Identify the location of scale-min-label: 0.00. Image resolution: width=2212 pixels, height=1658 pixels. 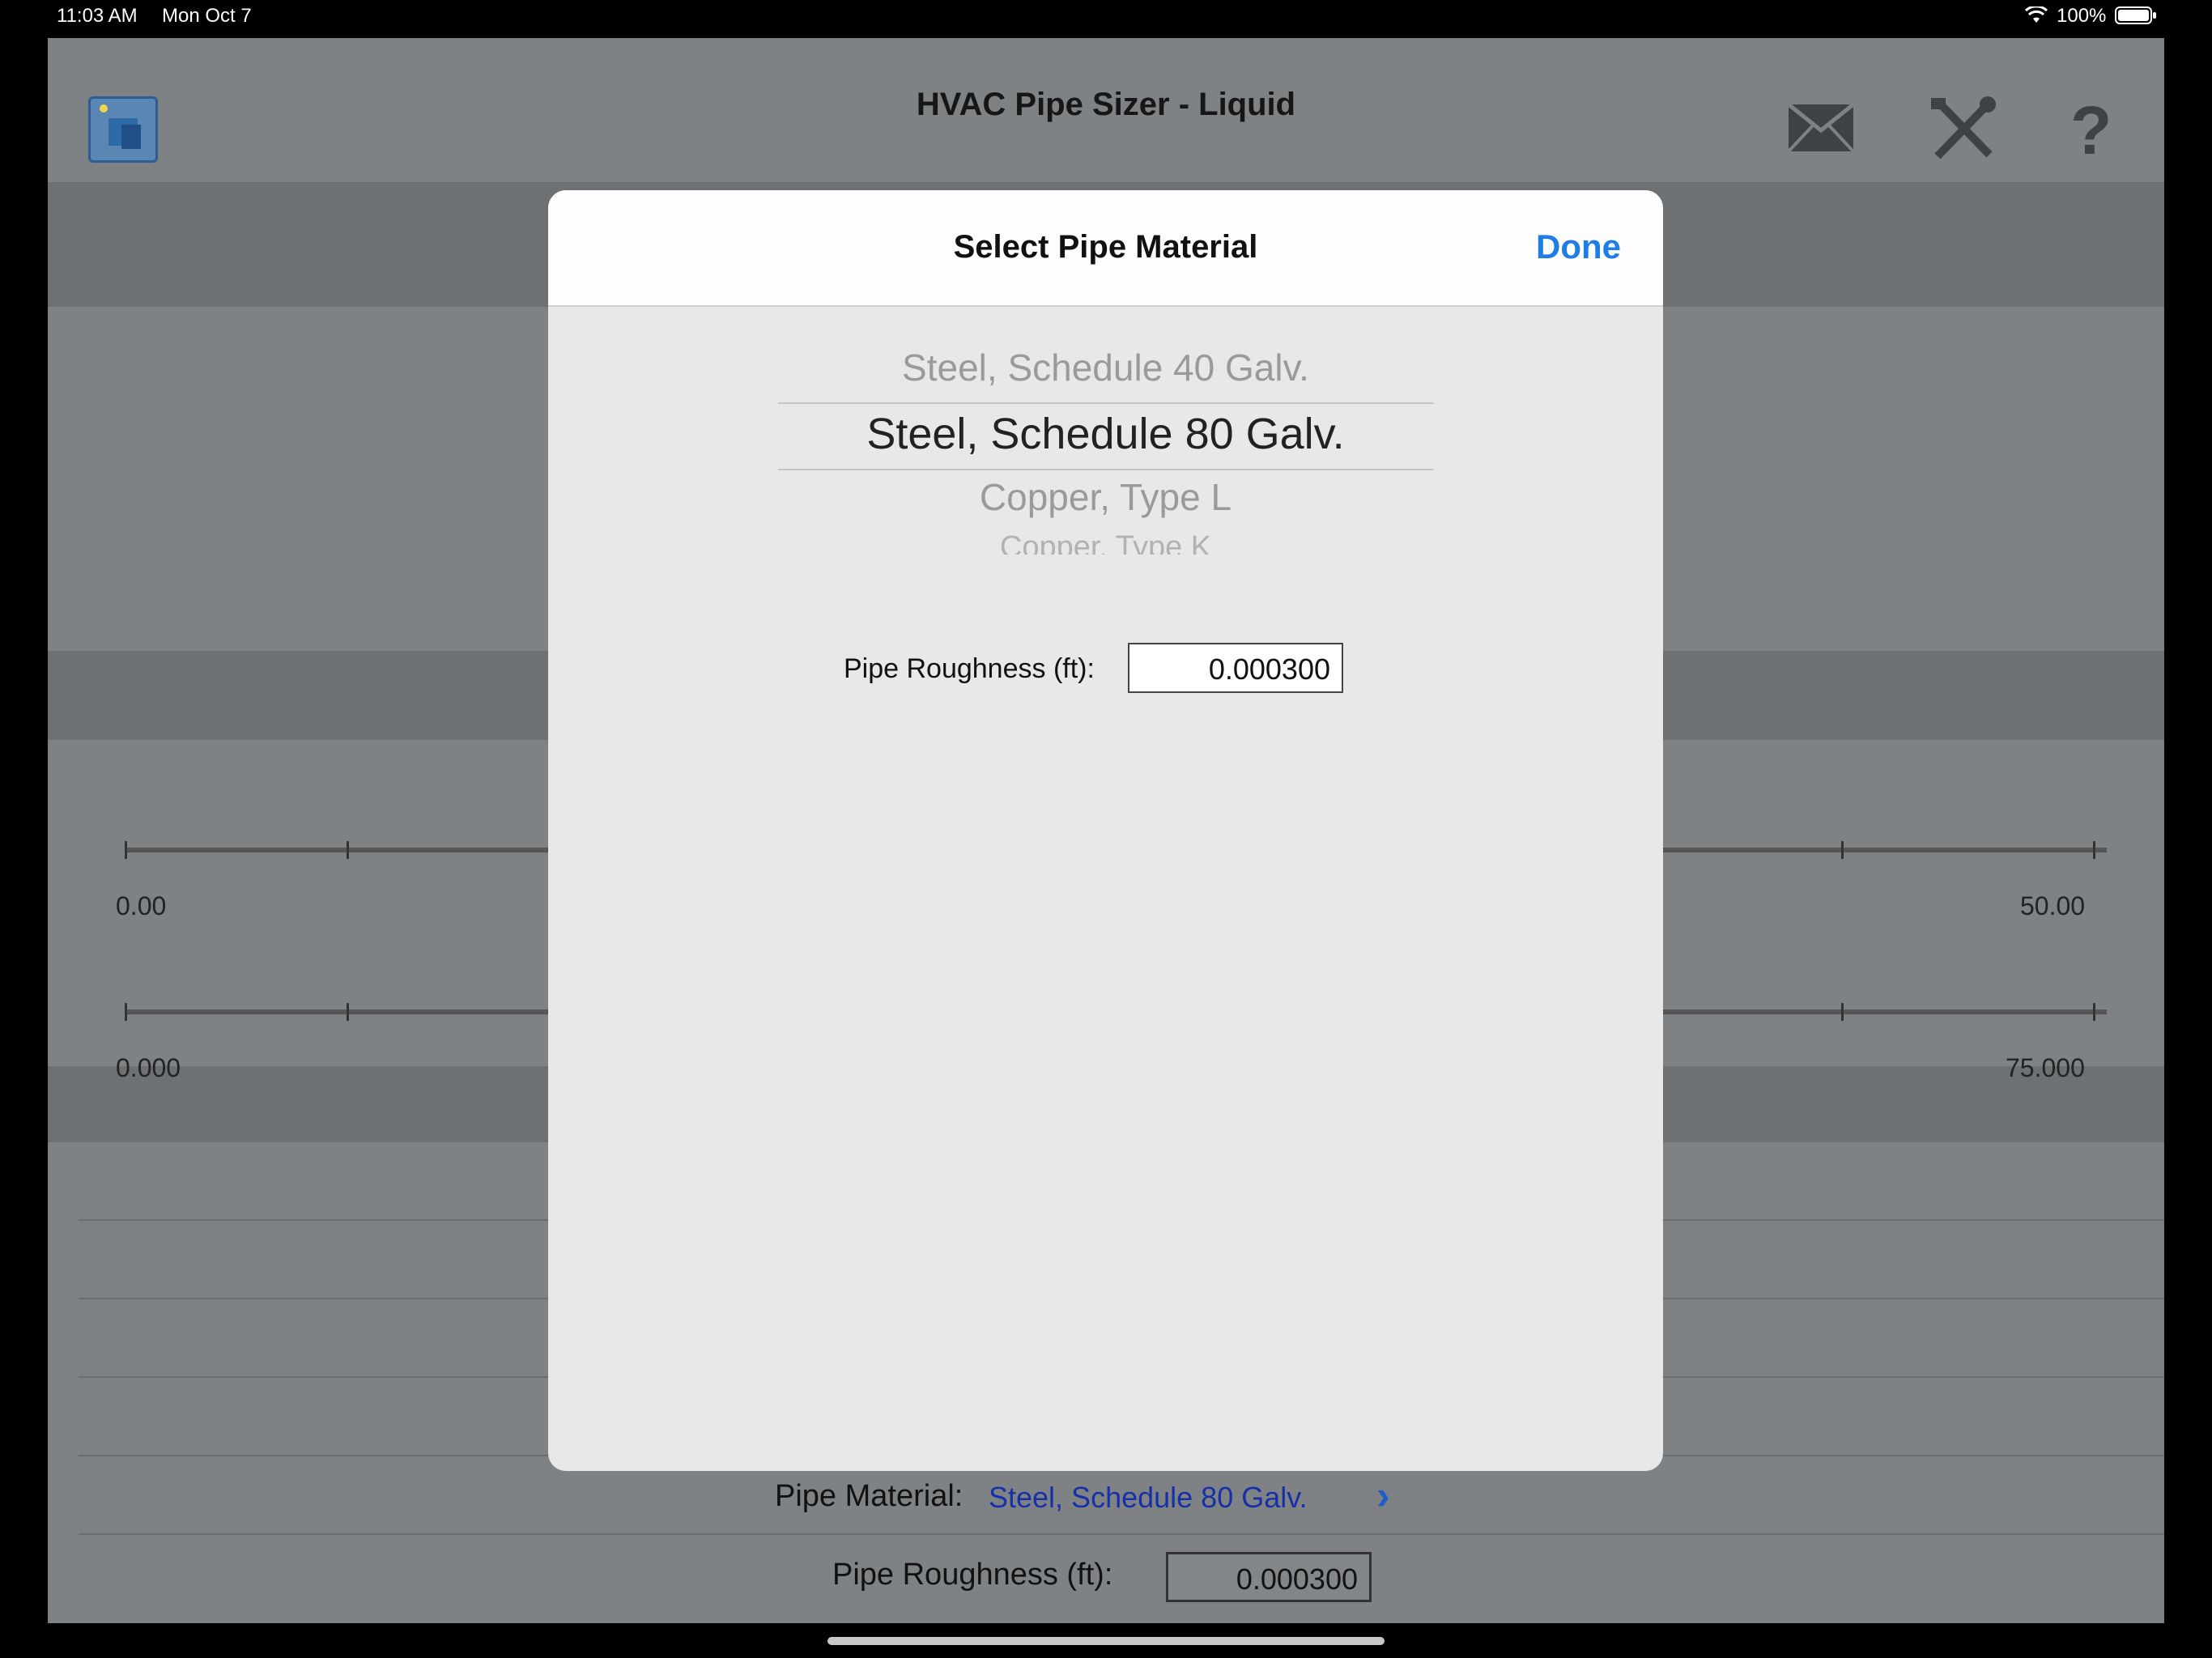
(141, 905).